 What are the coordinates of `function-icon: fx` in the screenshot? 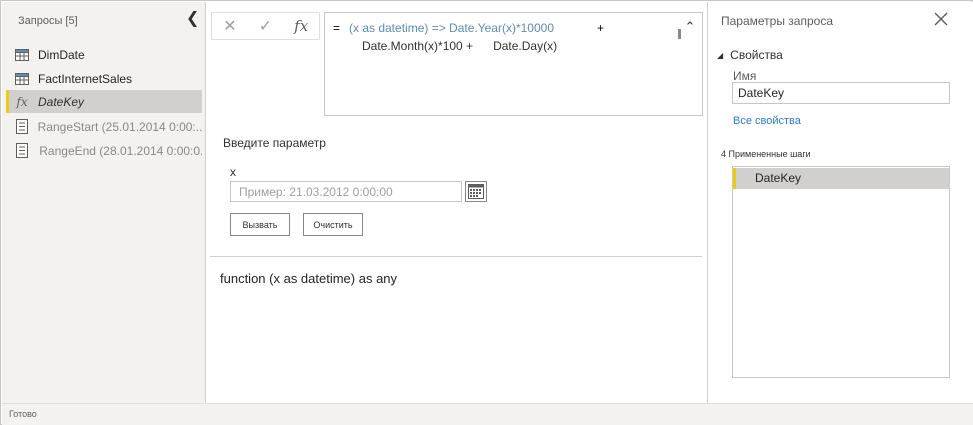 It's located at (22, 101).